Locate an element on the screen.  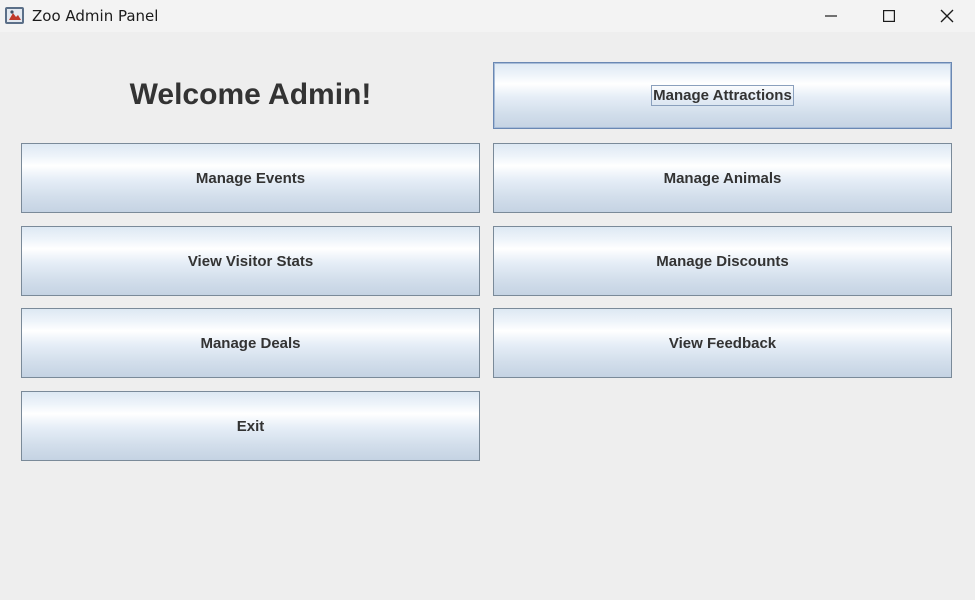
welcome-heading: Welcome Admin! is located at coordinates (250, 94).